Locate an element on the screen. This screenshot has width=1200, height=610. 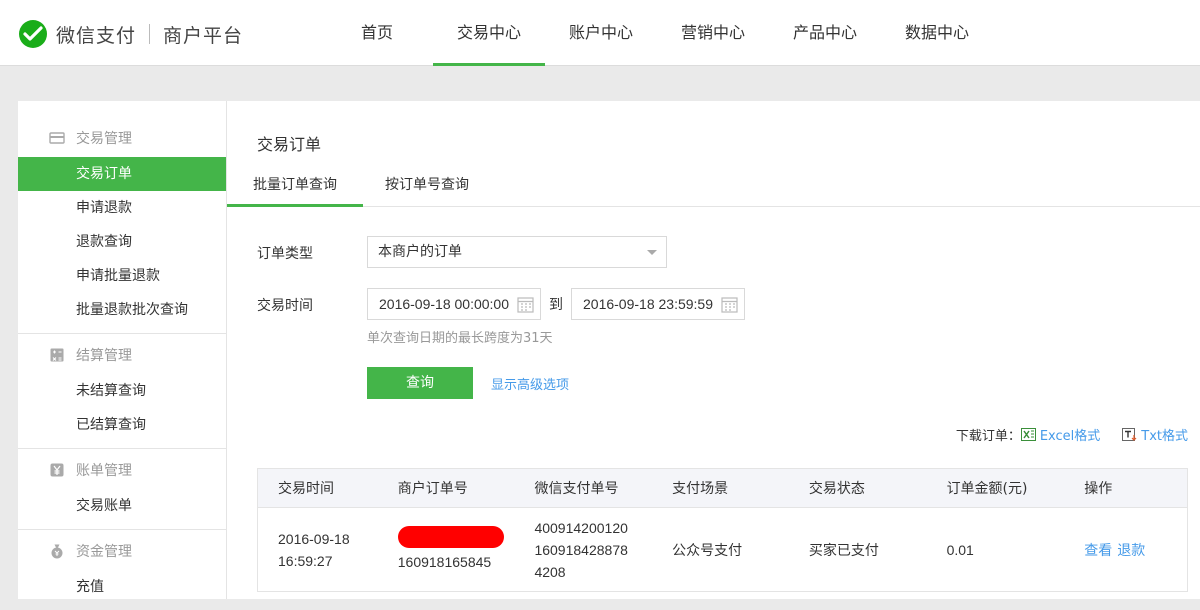
brand: 微信支付 商户平台 is located at coordinates (130, 34).